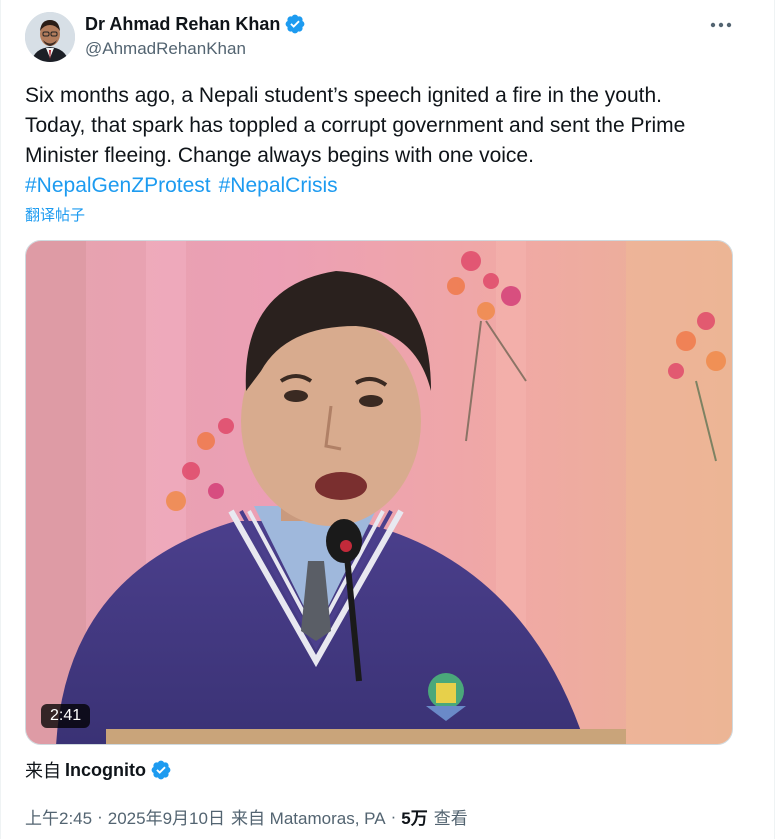 The height and width of the screenshot is (839, 775). I want to click on source-name-link: Incognito, so click(105, 770).